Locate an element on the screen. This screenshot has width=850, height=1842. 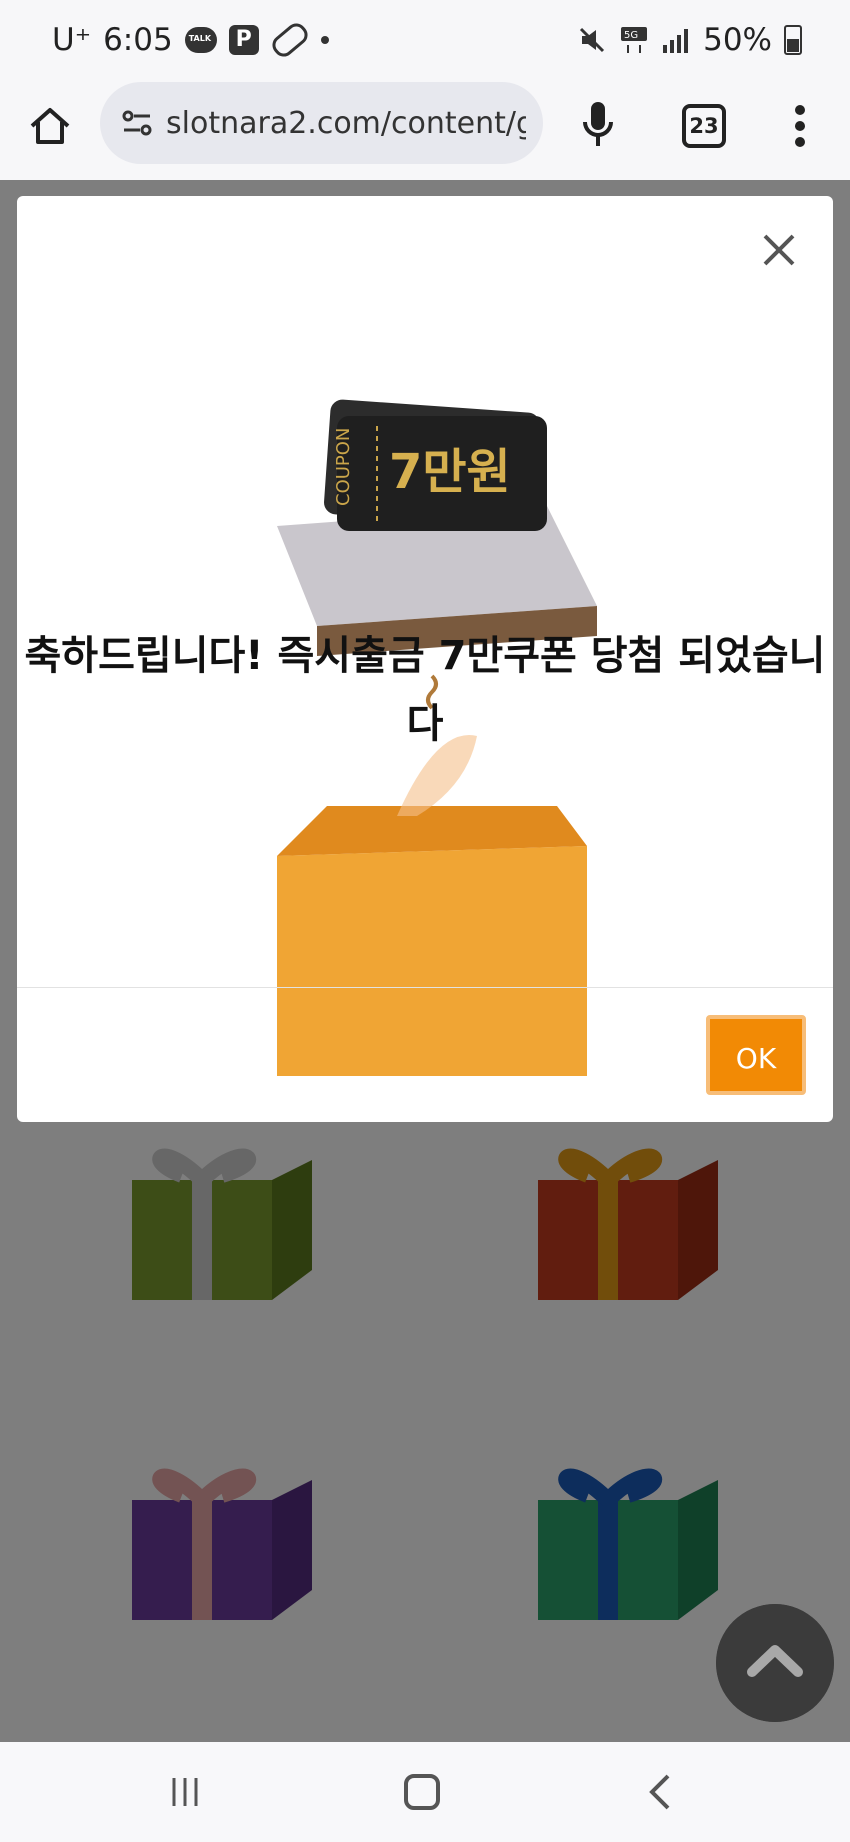
carrier-label: U⁺ is located at coordinates (72, 40).